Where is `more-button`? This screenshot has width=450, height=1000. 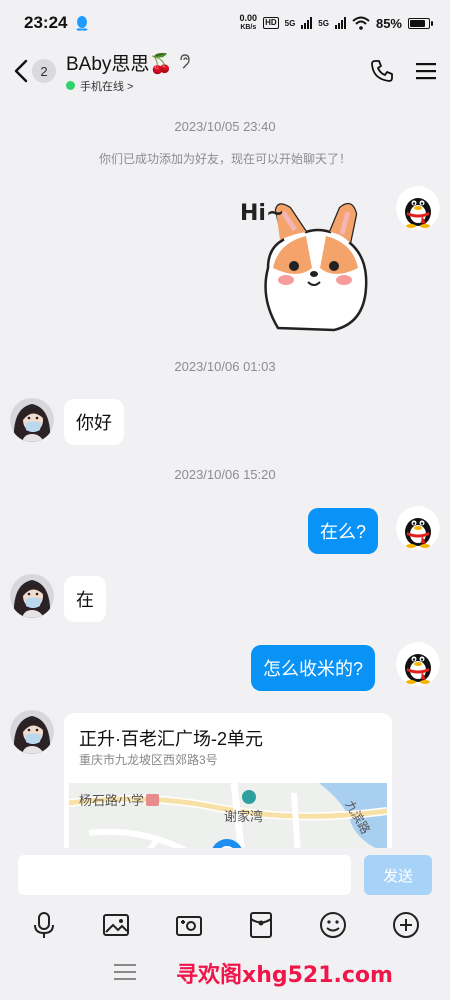
more-button is located at coordinates (406, 925).